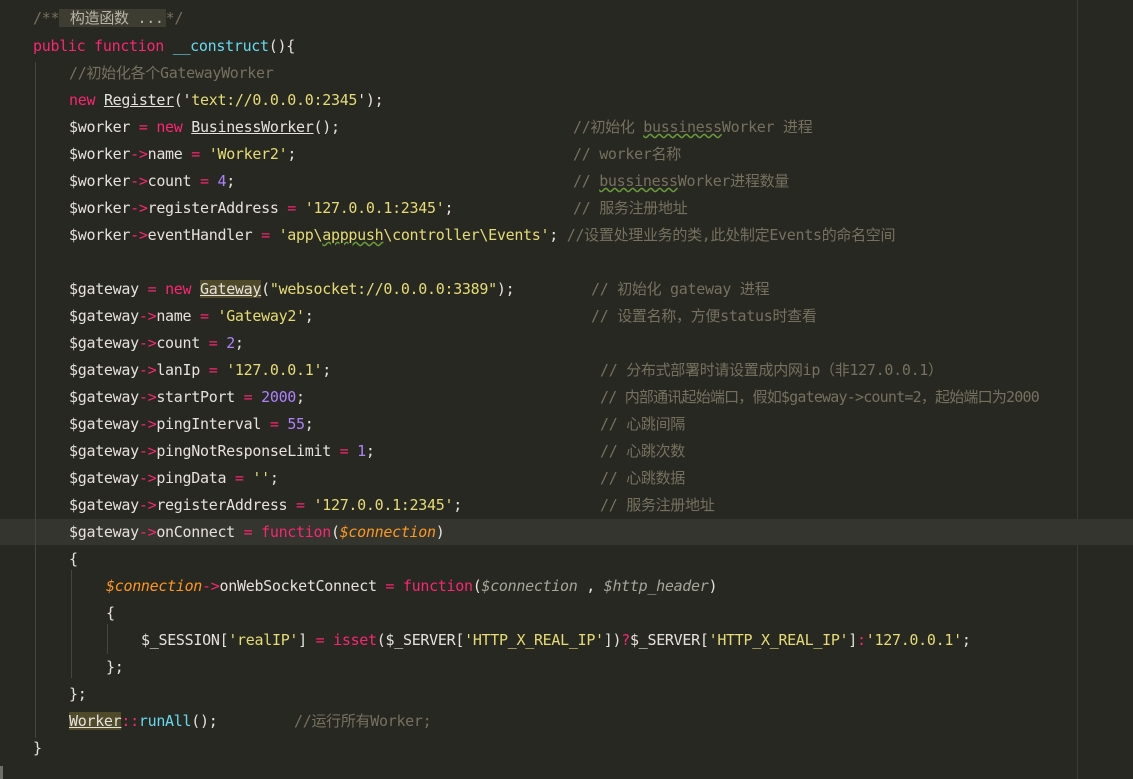 This screenshot has width=1133, height=779. Describe the element at coordinates (302, 640) in the screenshot. I see `punctuation: ]` at that location.